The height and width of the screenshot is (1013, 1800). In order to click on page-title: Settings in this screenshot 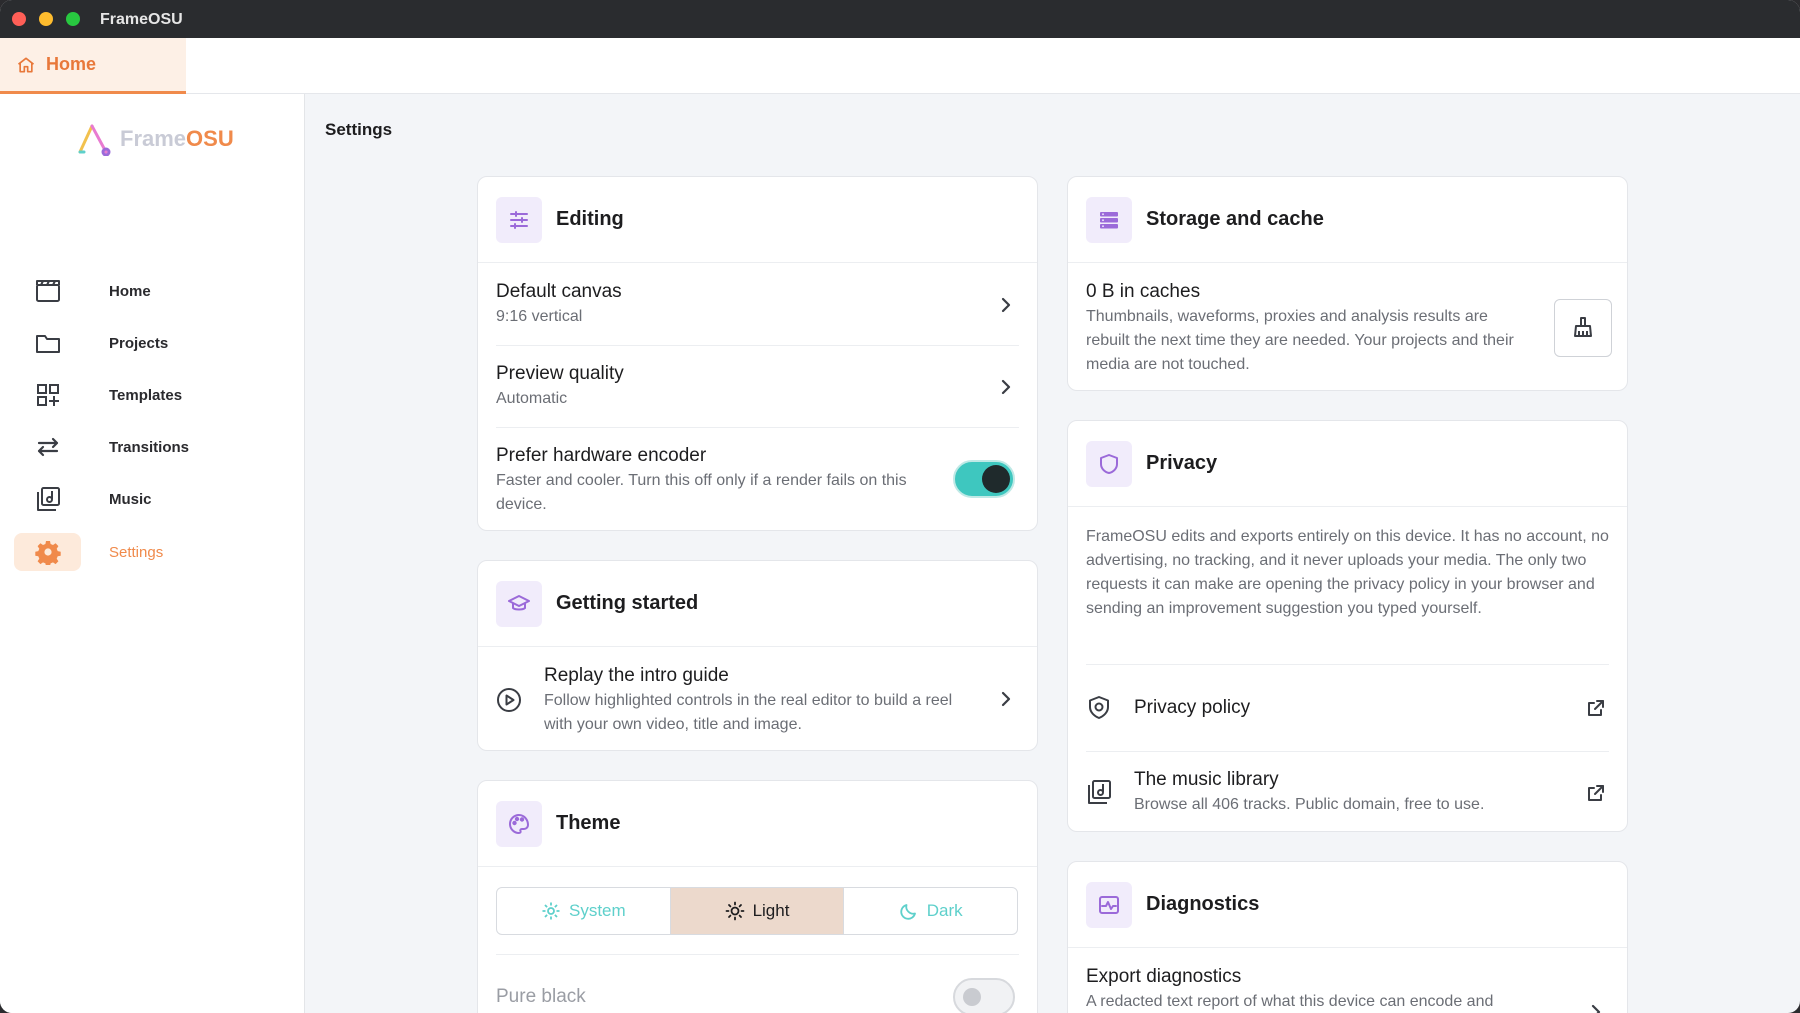, I will do `click(359, 129)`.